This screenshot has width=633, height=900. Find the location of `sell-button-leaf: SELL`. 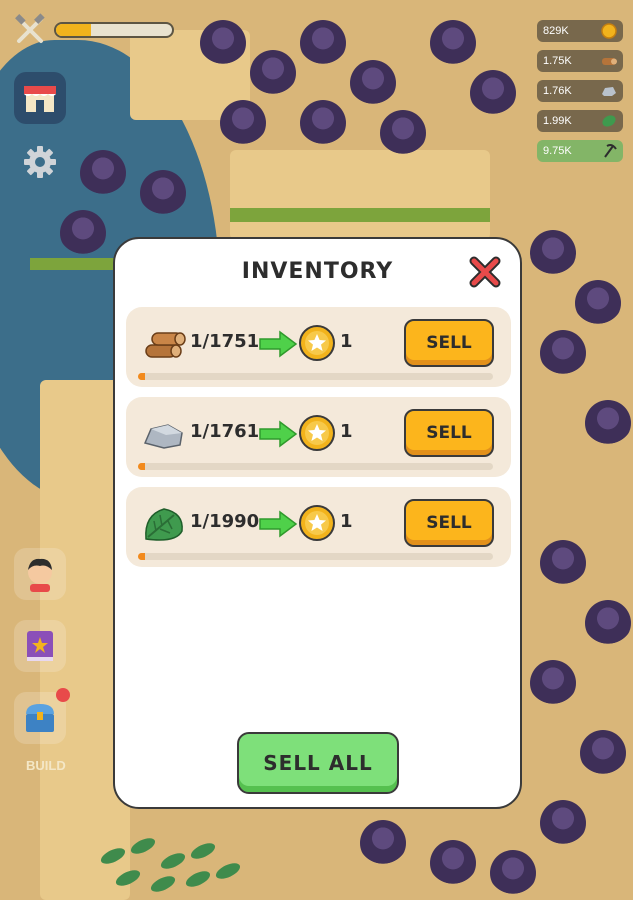

sell-button-leaf: SELL is located at coordinates (449, 523).